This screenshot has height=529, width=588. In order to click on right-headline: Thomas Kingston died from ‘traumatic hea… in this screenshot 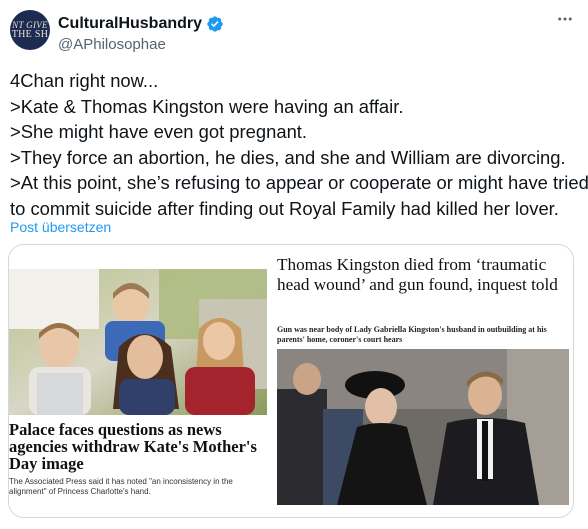, I will do `click(417, 274)`.